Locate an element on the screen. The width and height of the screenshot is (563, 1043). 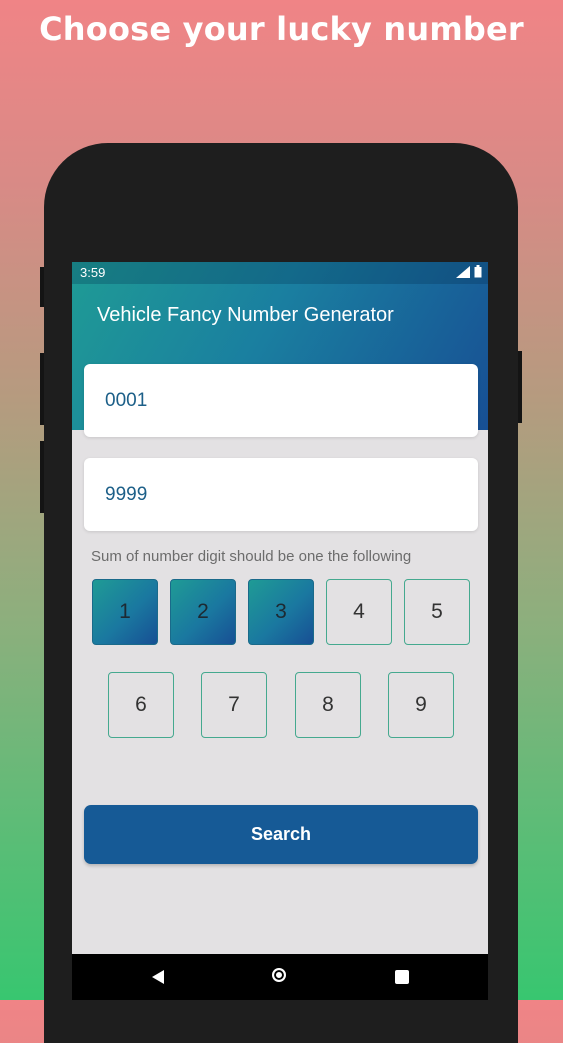
back-icon is located at coordinates (158, 977).